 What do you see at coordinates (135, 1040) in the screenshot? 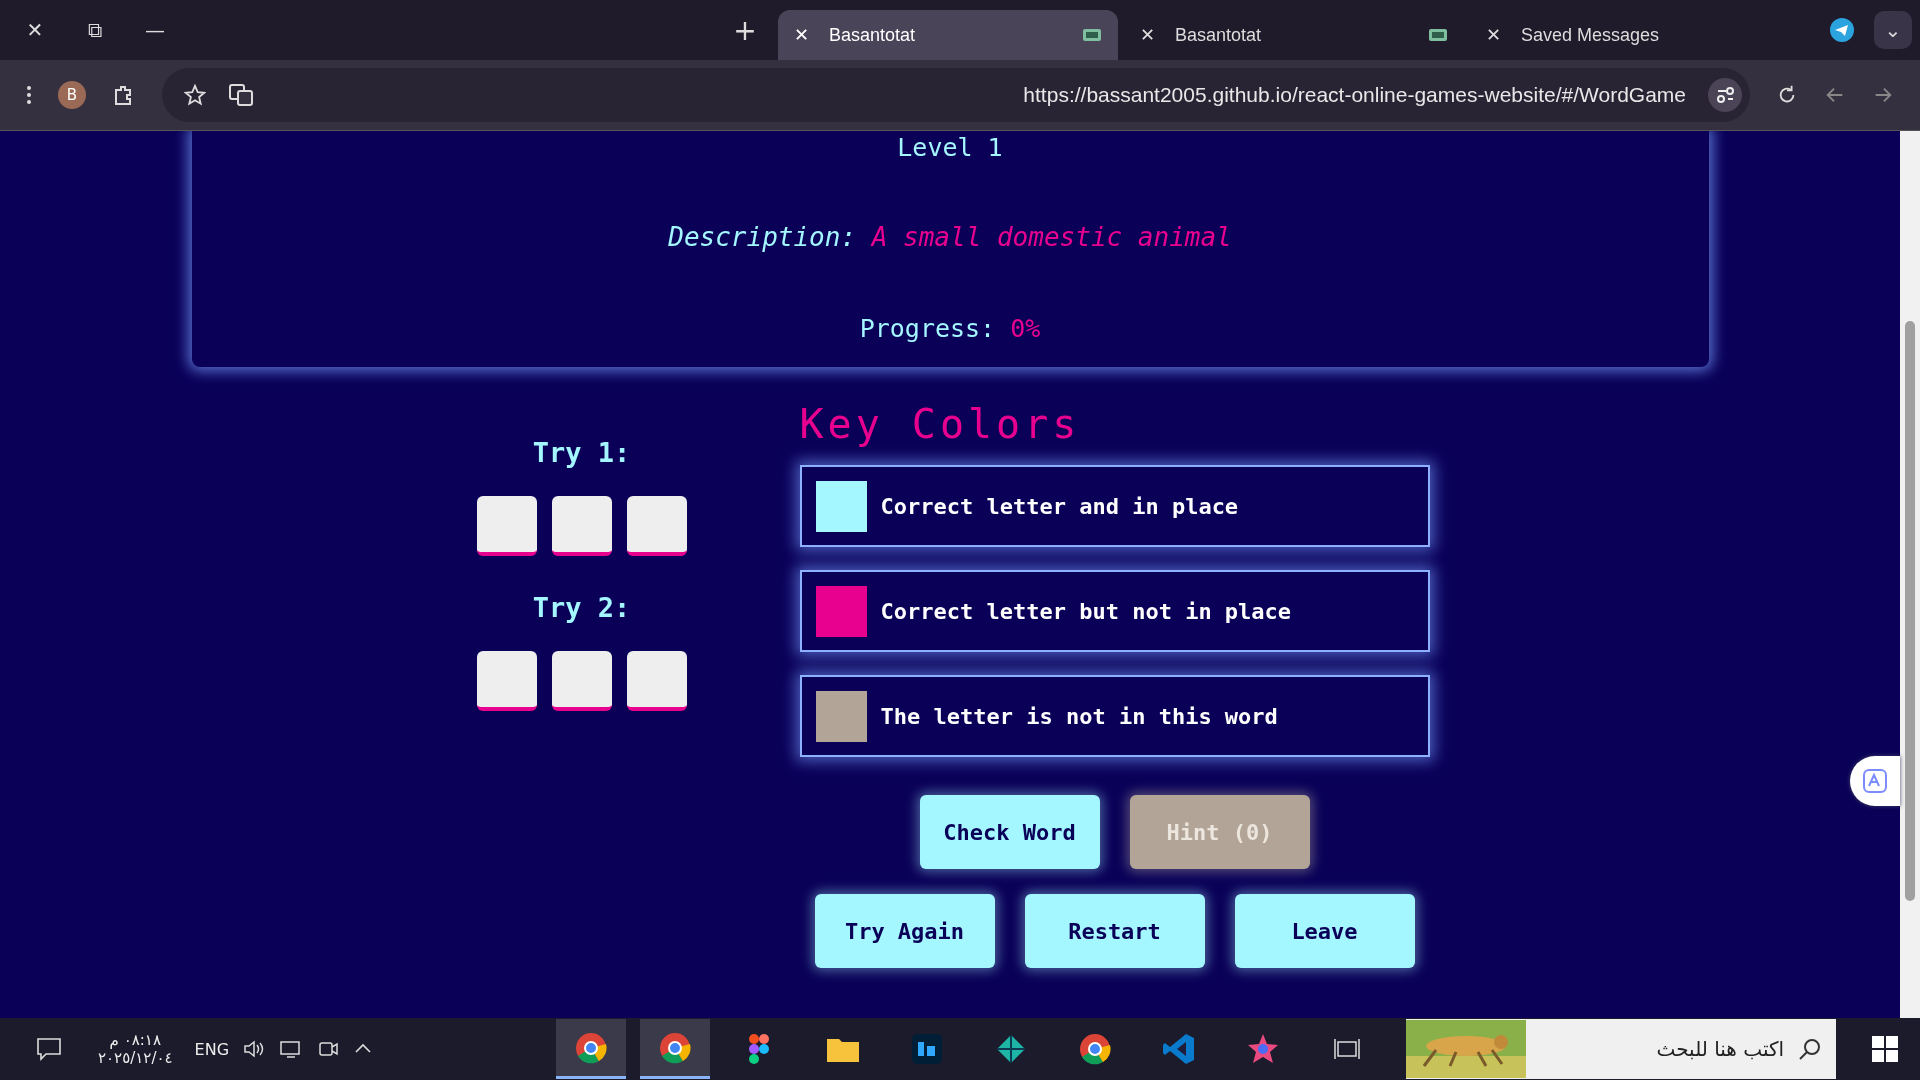
I see `clock-time: ٠٨:١٨ م` at bounding box center [135, 1040].